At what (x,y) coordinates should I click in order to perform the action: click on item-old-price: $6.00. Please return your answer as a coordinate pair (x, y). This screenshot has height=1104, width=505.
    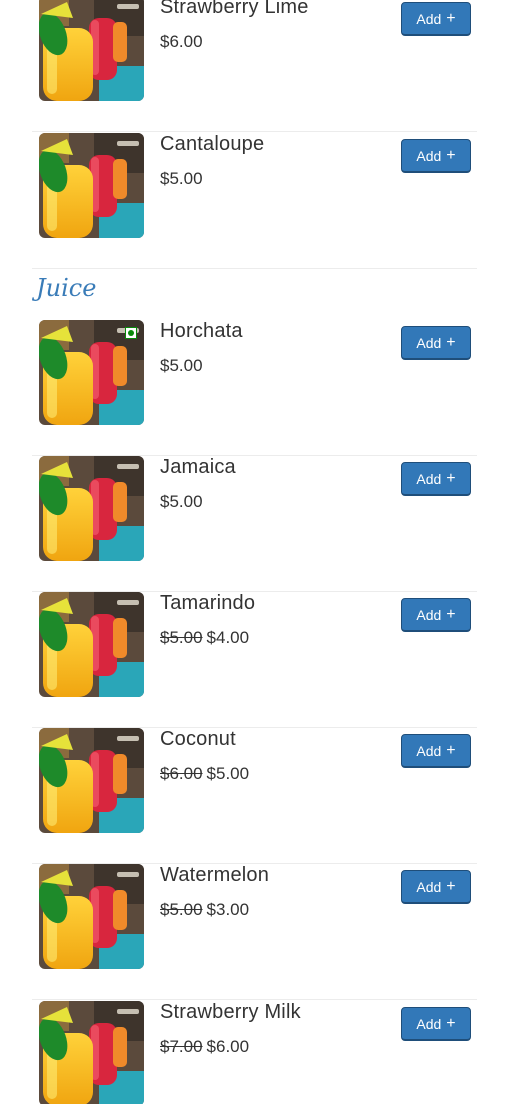
    Looking at the image, I should click on (181, 773).